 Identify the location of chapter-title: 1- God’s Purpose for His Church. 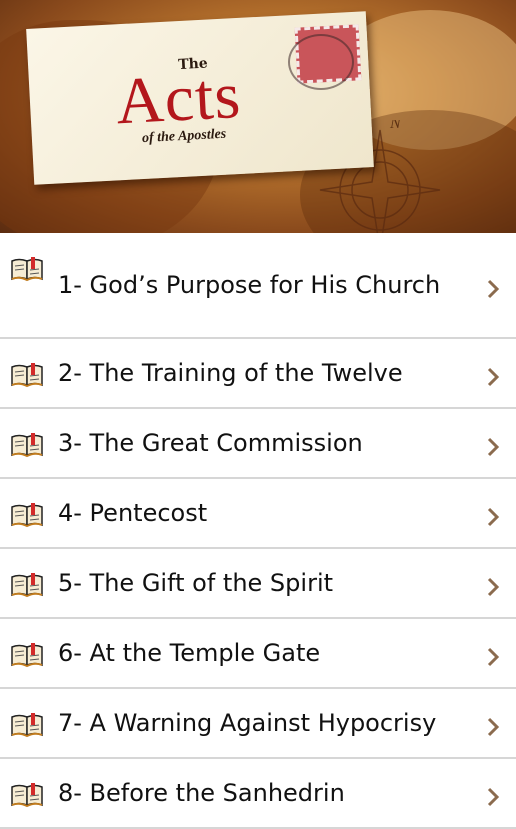
(249, 284).